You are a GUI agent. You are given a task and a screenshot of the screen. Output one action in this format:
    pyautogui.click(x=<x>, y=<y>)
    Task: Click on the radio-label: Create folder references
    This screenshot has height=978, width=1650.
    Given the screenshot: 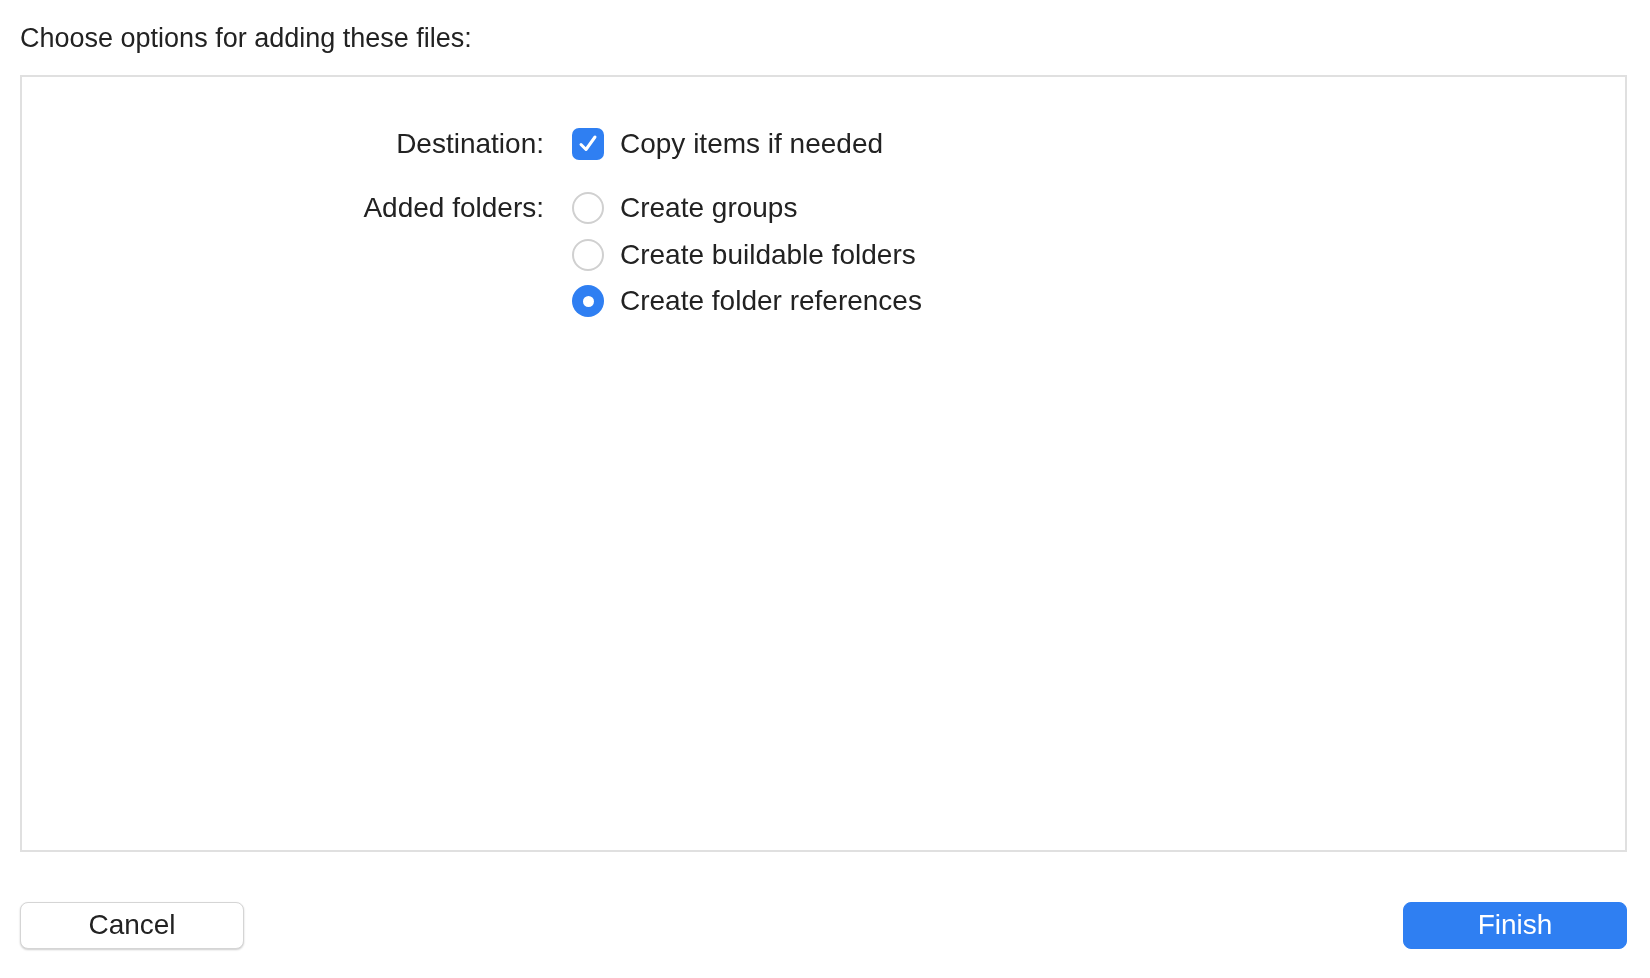 What is the action you would take?
    pyautogui.click(x=771, y=301)
    